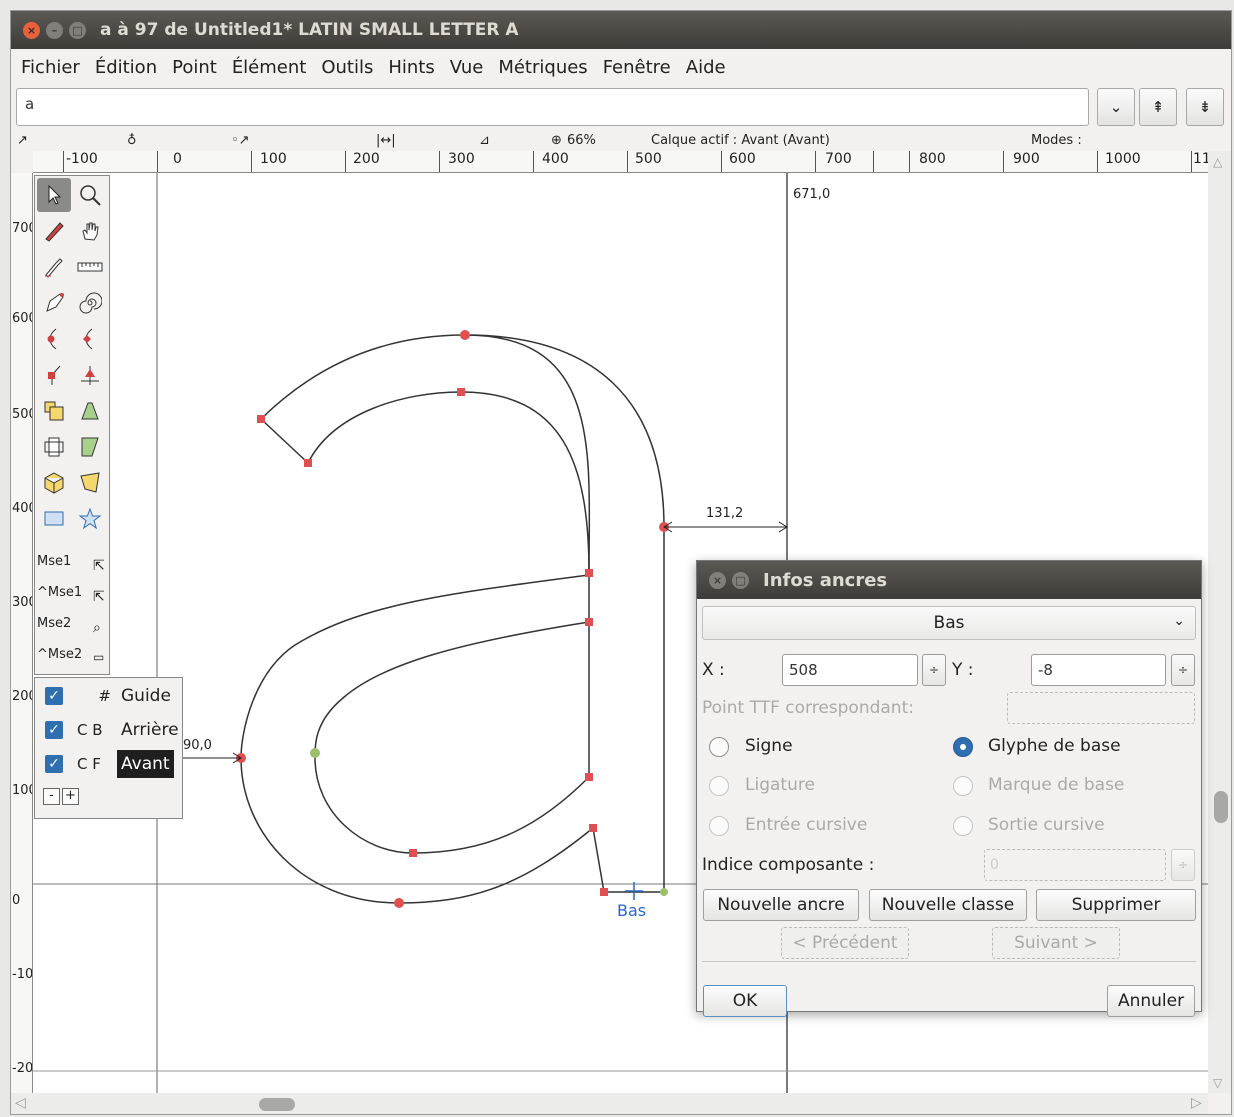  What do you see at coordinates (631, 910) in the screenshot?
I see `anchor-label: Bas` at bounding box center [631, 910].